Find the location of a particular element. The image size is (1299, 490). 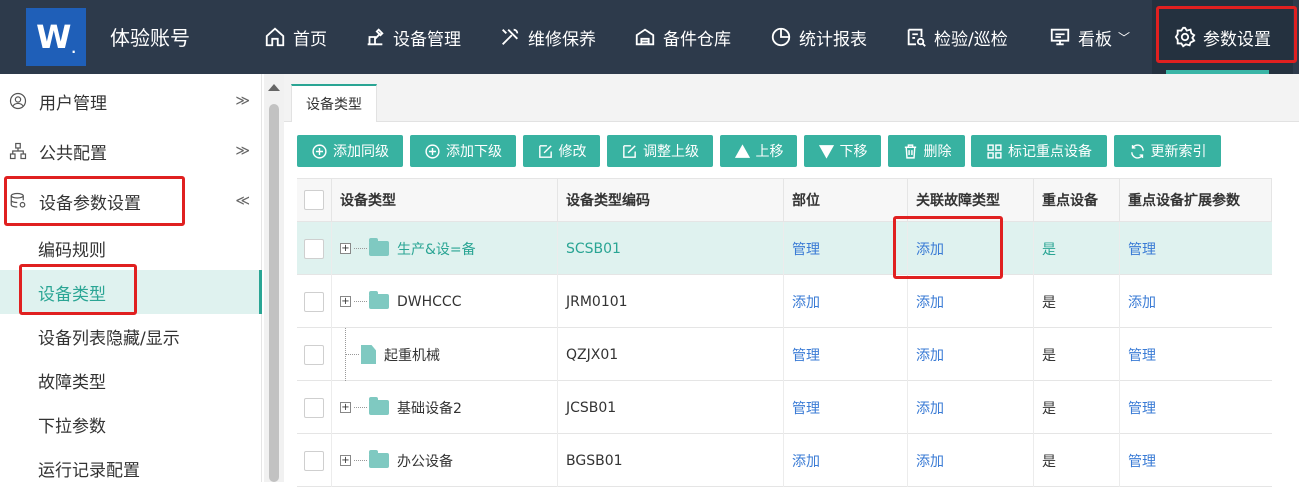

hierarchy-icon is located at coordinates (18, 151).